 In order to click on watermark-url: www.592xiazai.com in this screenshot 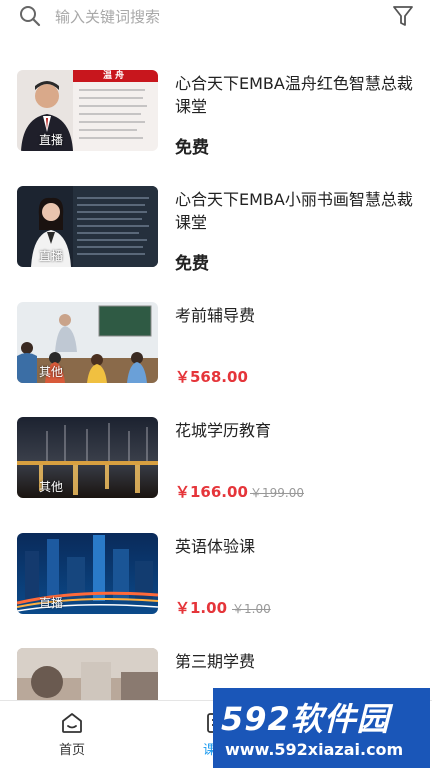, I will do `click(314, 749)`.